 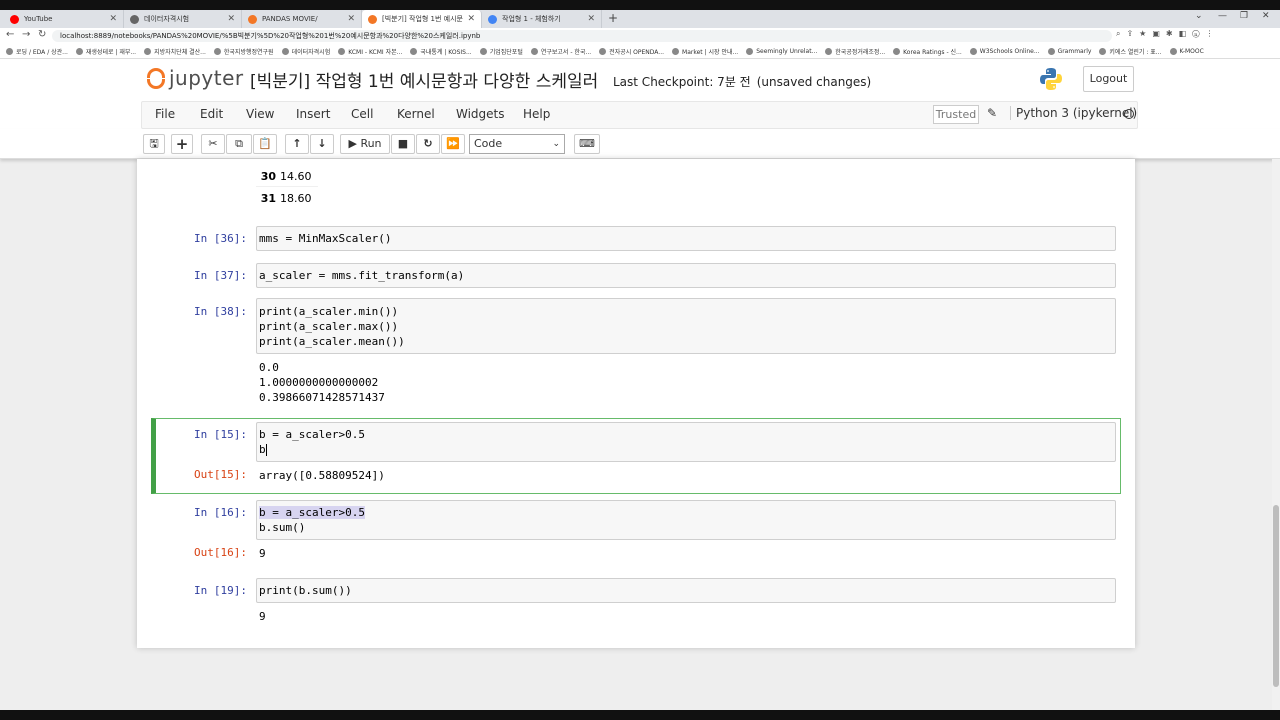 What do you see at coordinates (1108, 79) in the screenshot?
I see `logout-button: Logout` at bounding box center [1108, 79].